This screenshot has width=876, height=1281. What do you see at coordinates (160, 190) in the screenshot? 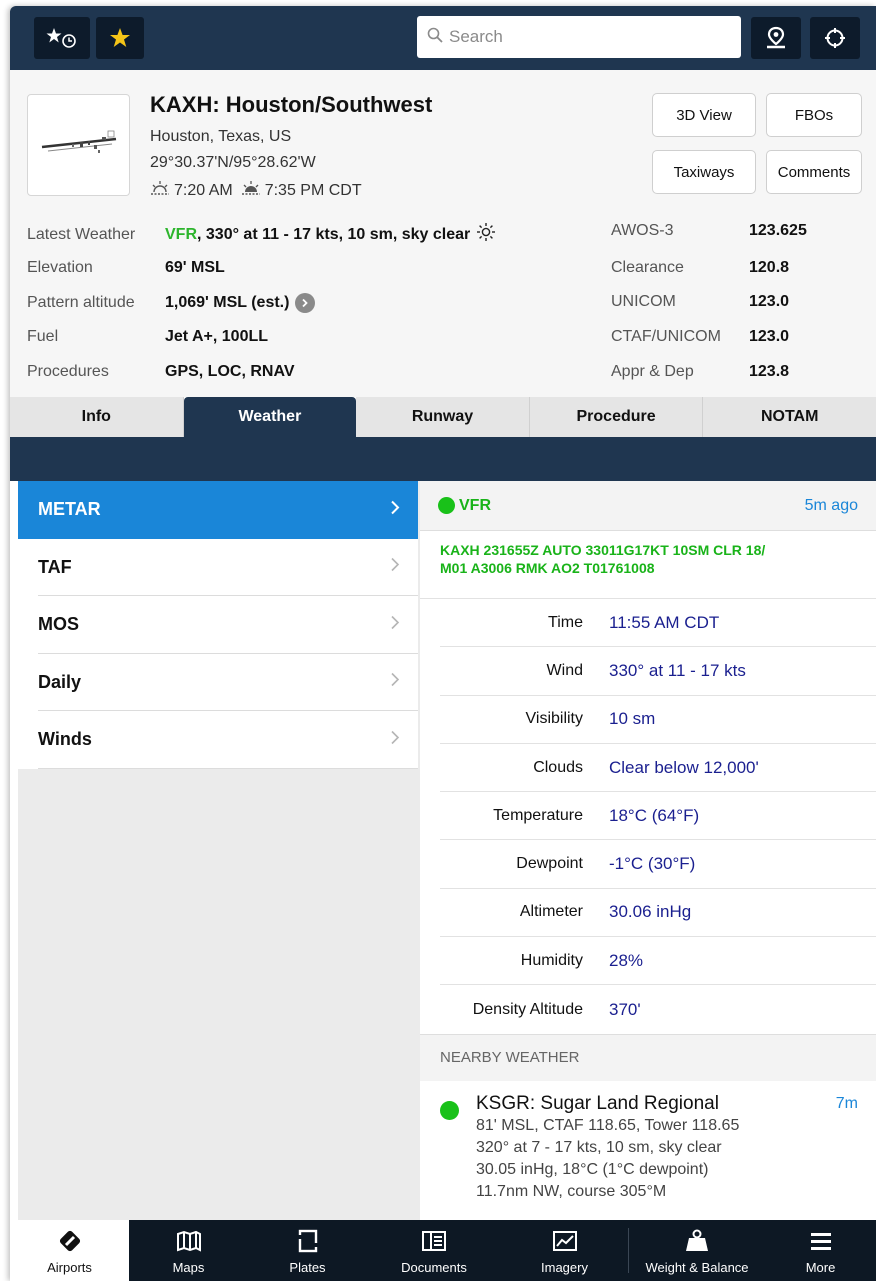
I see `sunrise-icon` at bounding box center [160, 190].